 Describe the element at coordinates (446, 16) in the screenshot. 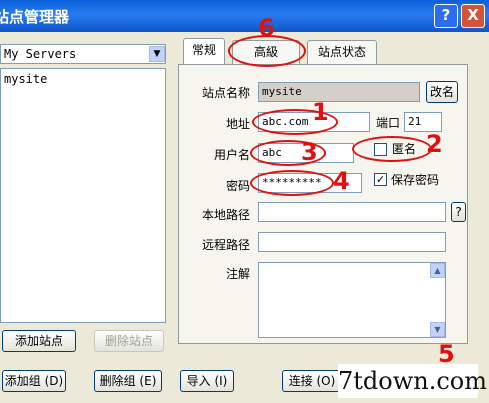

I see `help-button: ?` at that location.